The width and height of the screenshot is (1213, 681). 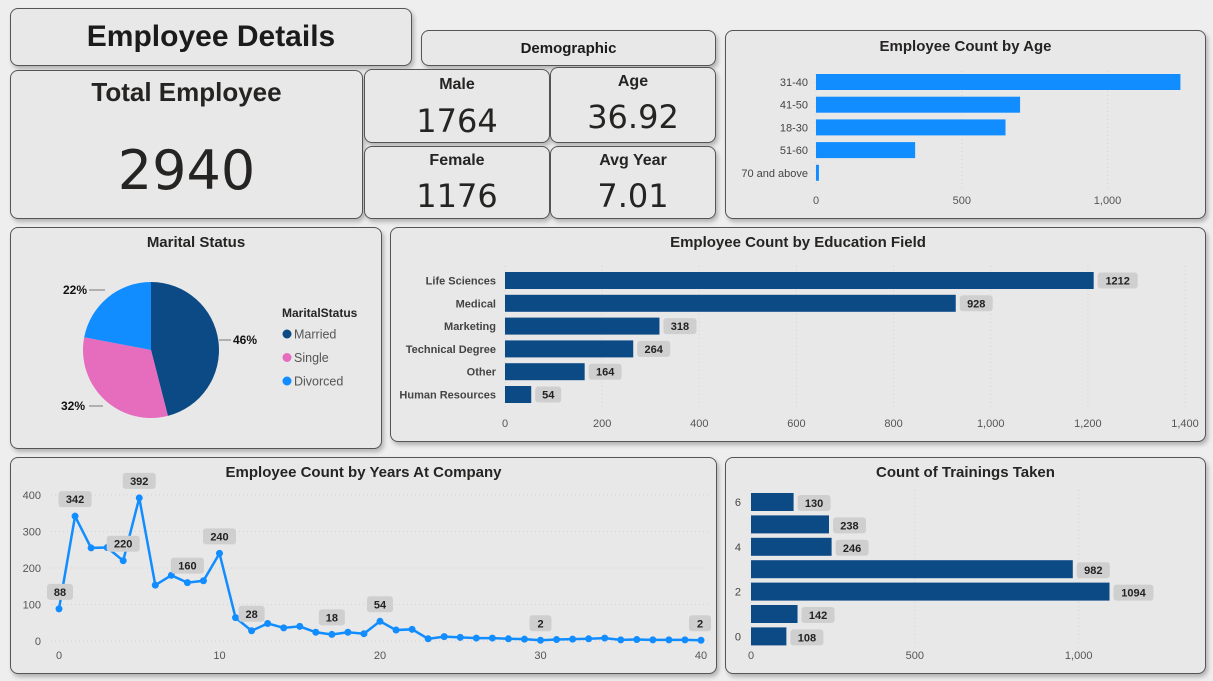 I want to click on education-category-label: Human Resources, so click(x=447, y=396).